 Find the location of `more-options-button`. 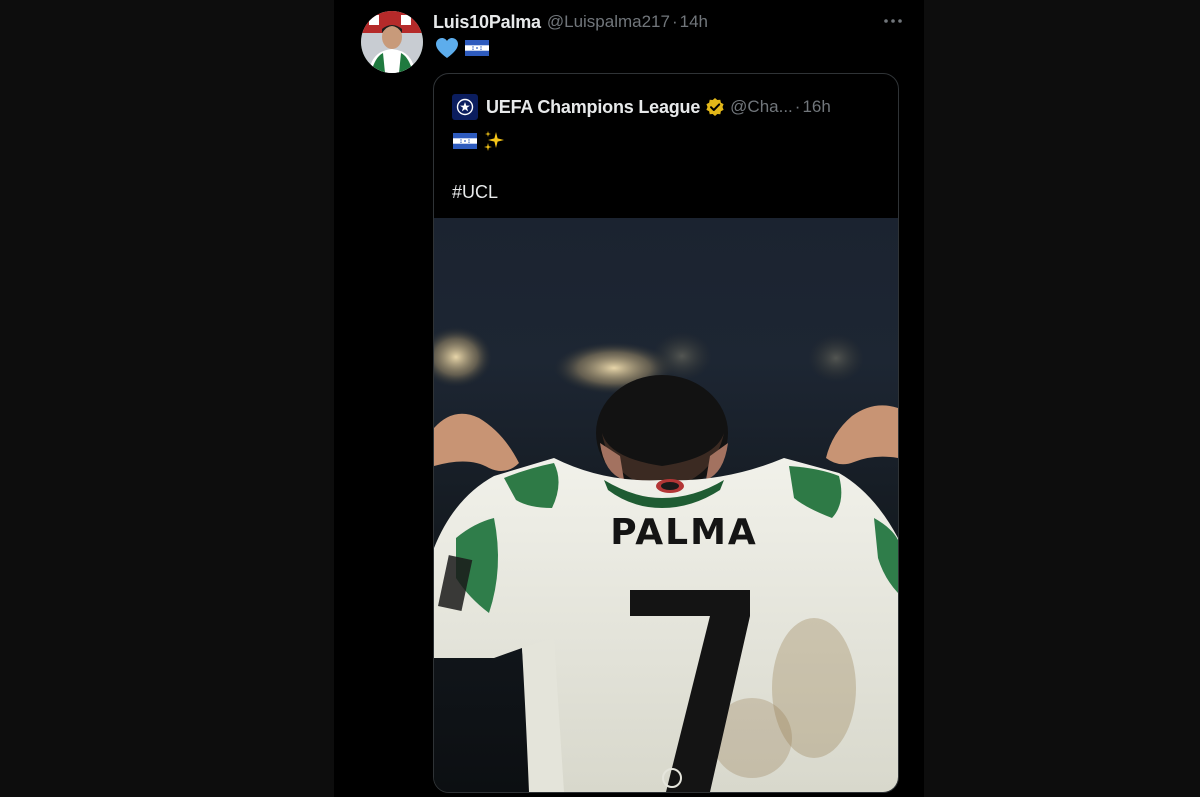

more-options-button is located at coordinates (893, 21).